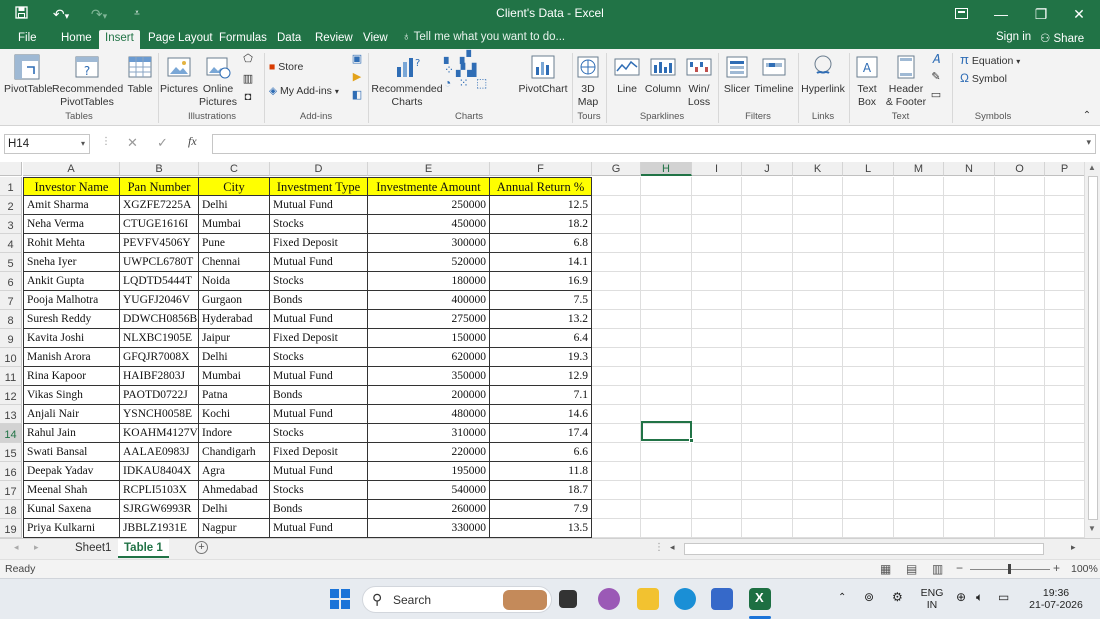 Image resolution: width=1100 pixels, height=619 pixels. Describe the element at coordinates (648, 599) in the screenshot. I see `file-explorer-icon` at that location.